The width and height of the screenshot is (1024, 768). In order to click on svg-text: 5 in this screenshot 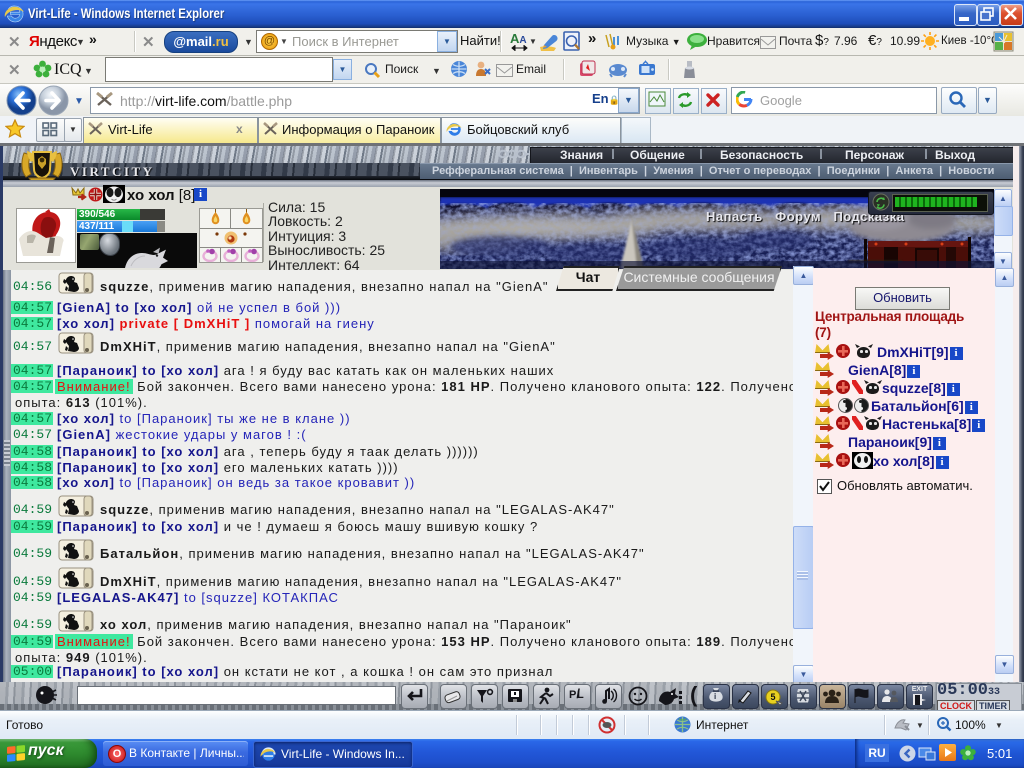, I will do `click(773, 697)`.